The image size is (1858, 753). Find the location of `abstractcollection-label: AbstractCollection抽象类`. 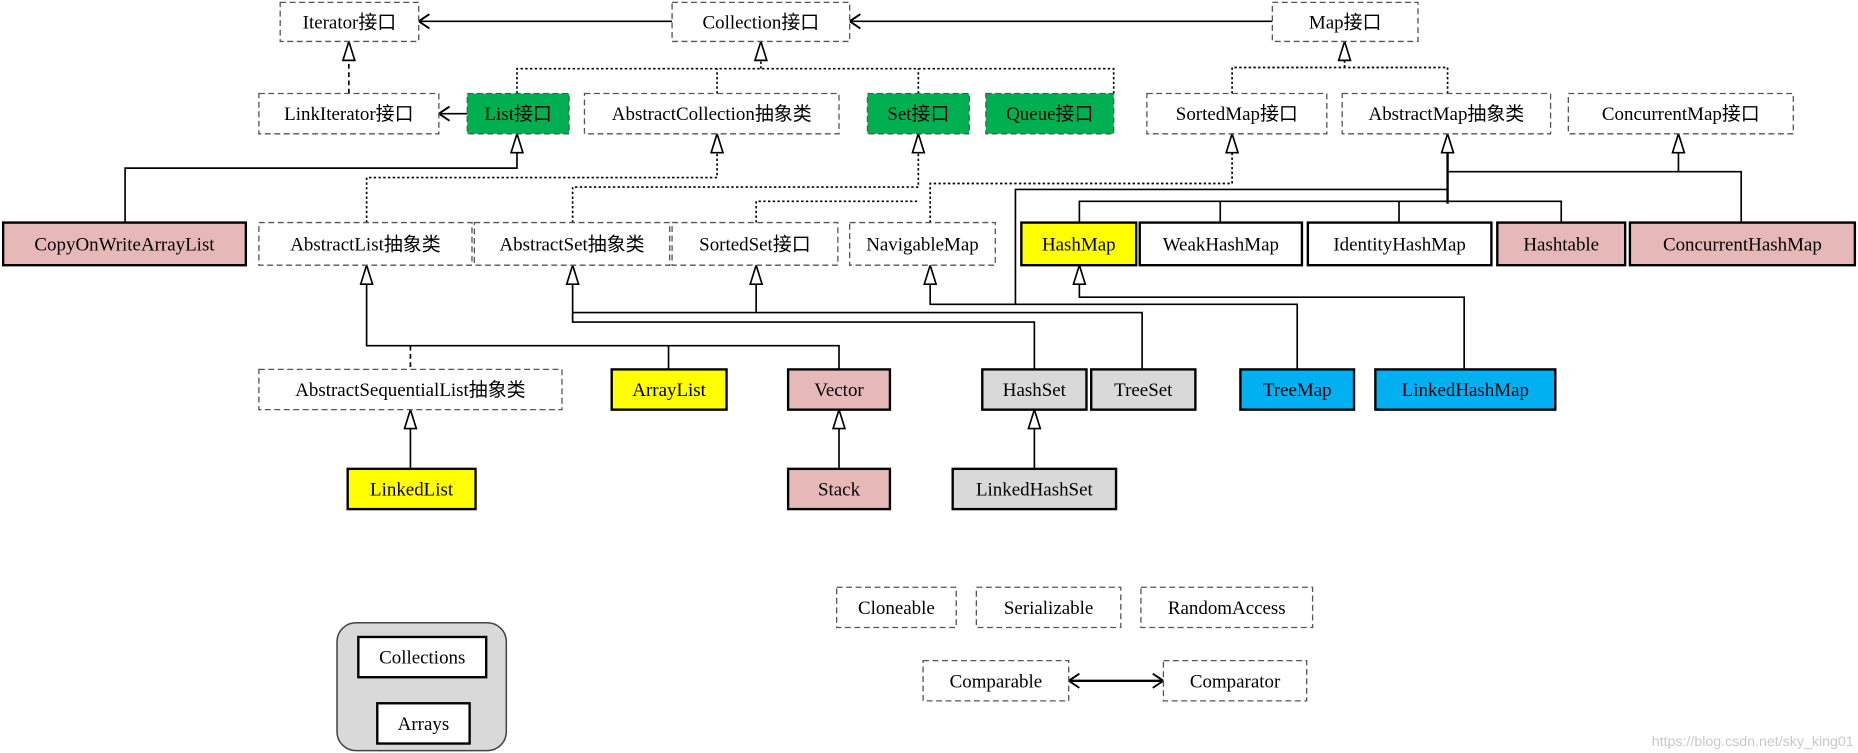

abstractcollection-label: AbstractCollection抽象类 is located at coordinates (712, 114).